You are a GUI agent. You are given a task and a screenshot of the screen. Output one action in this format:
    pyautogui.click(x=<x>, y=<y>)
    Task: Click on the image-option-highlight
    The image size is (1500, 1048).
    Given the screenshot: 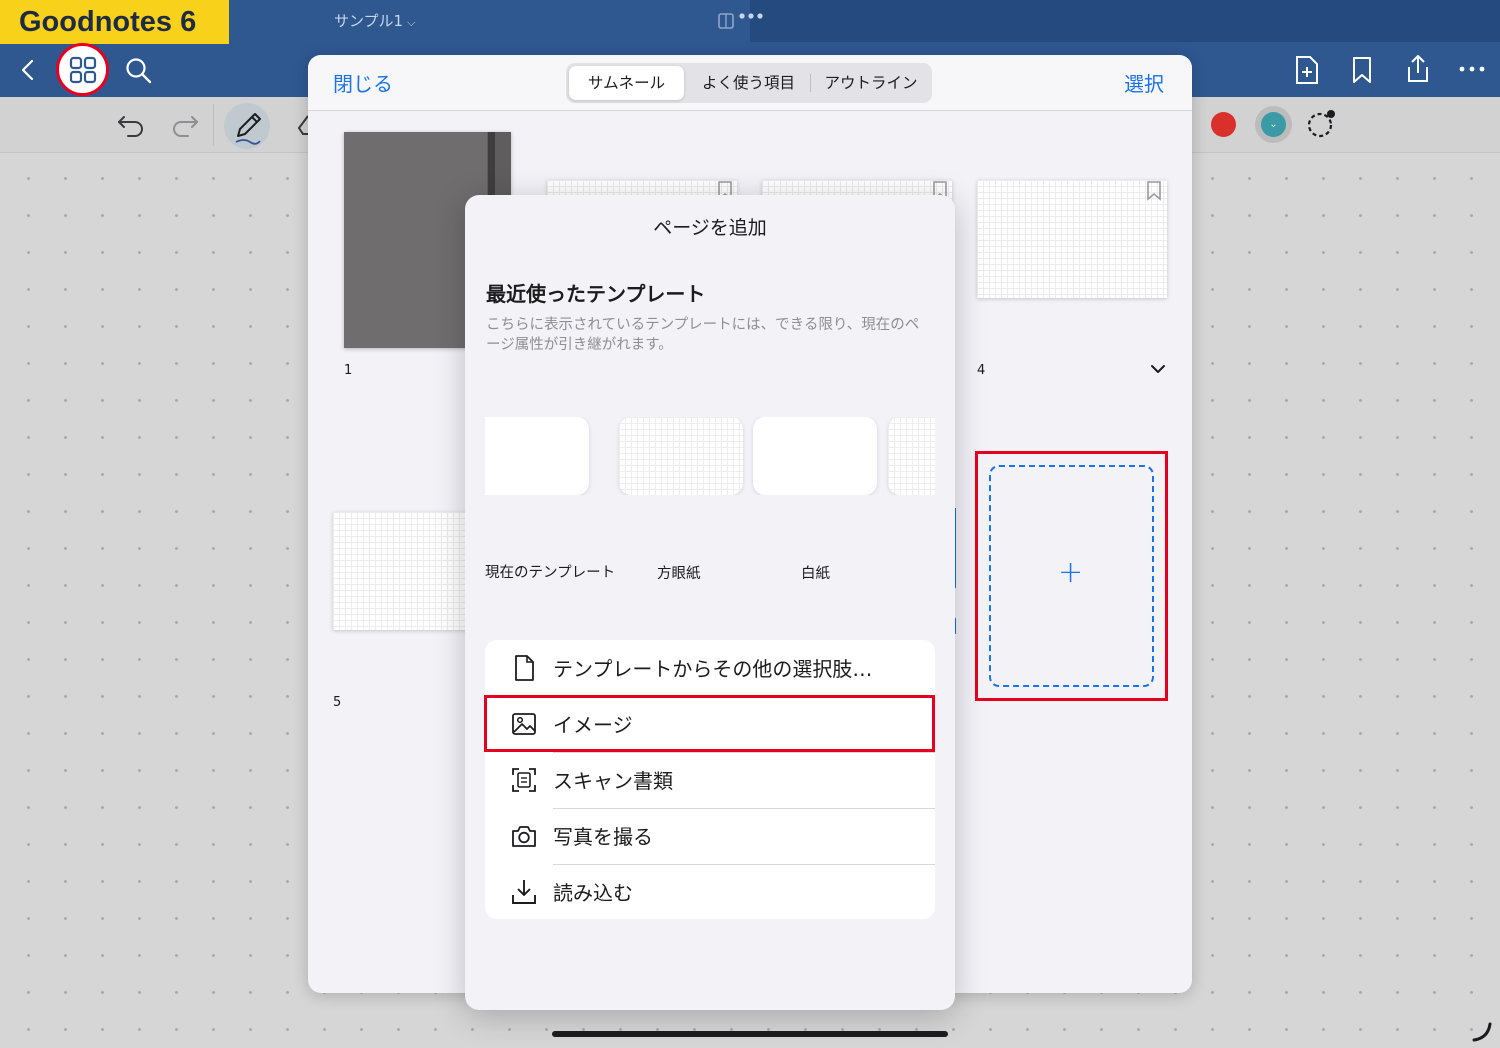 What is the action you would take?
    pyautogui.click(x=709, y=723)
    